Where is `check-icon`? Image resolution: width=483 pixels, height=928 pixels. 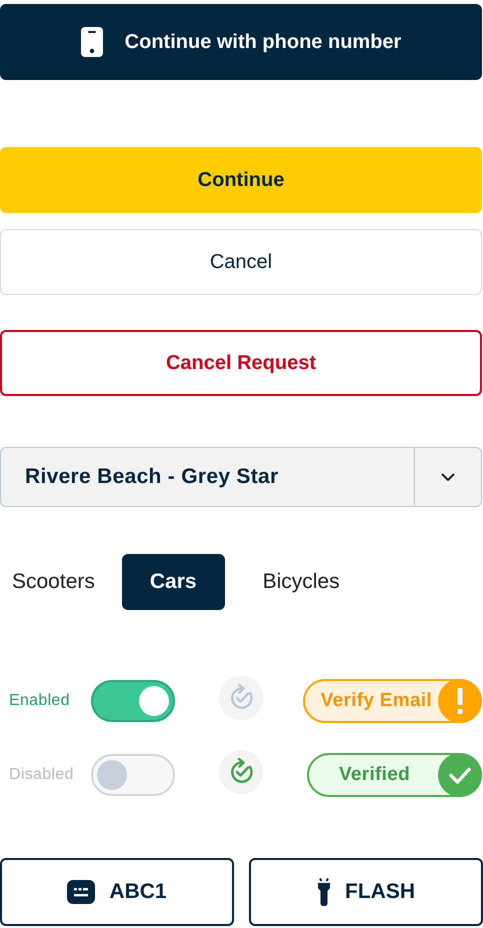
check-icon is located at coordinates (460, 774).